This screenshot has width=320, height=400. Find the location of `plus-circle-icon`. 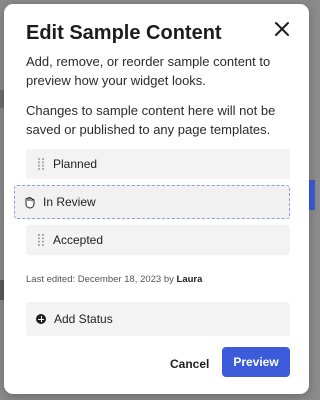

plus-circle-icon is located at coordinates (41, 319).